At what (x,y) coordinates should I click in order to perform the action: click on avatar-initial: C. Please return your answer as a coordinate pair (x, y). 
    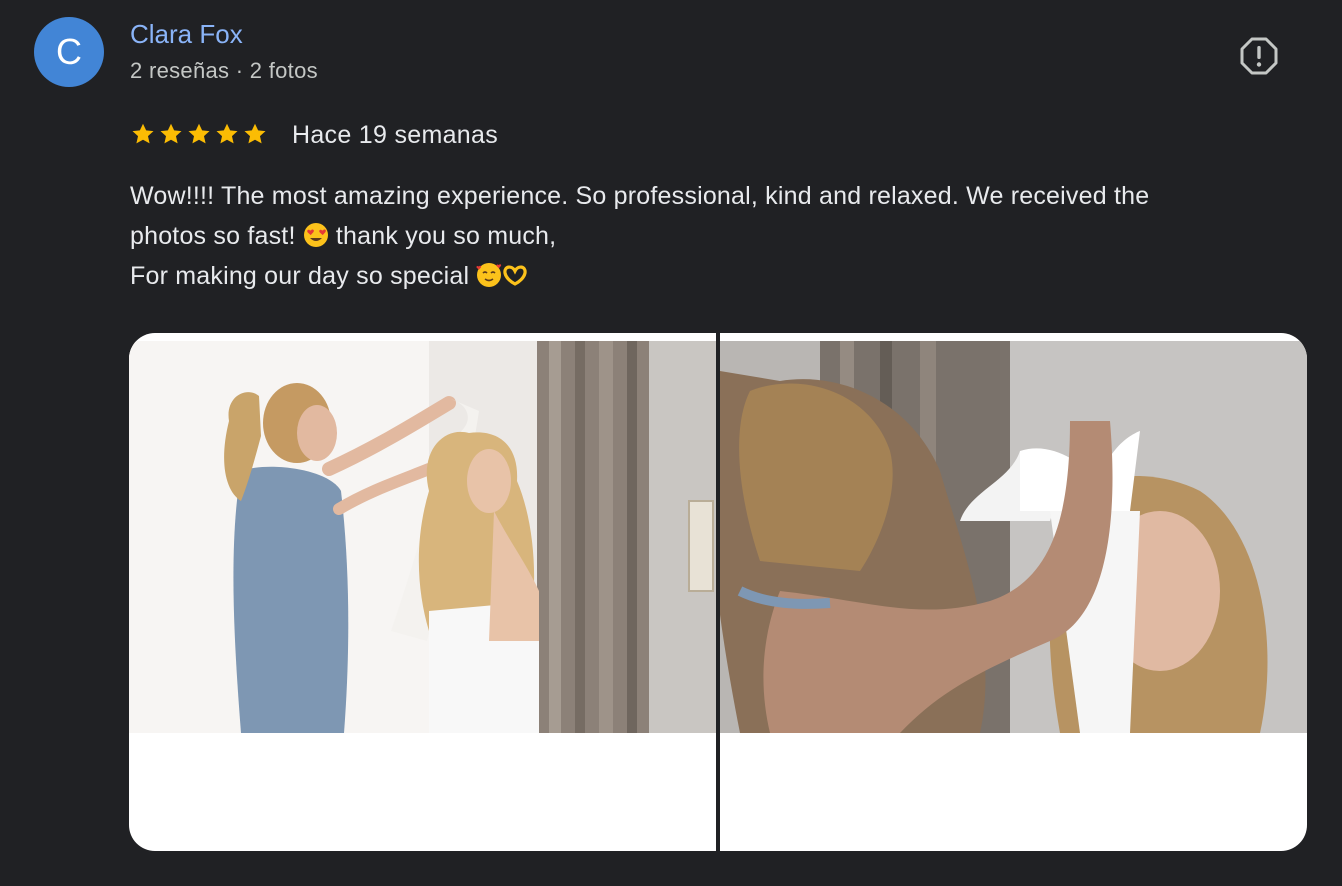
    Looking at the image, I should click on (69, 51).